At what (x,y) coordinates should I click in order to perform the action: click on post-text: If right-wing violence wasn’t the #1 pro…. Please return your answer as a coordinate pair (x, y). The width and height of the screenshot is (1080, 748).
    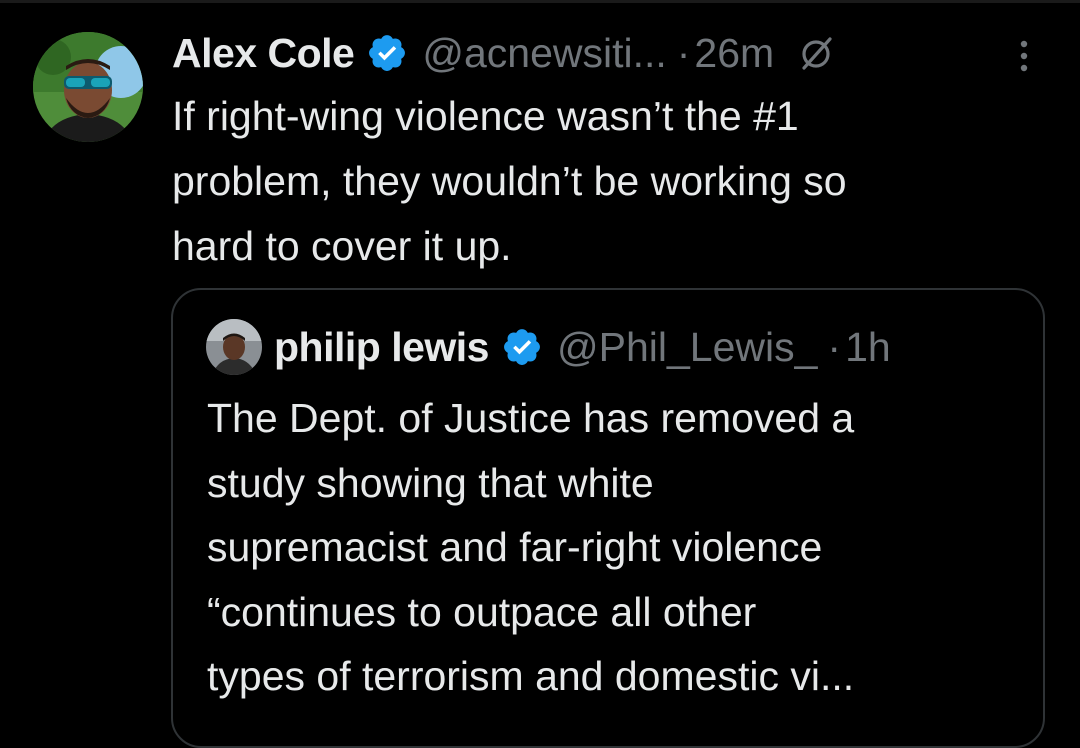
    Looking at the image, I should click on (509, 181).